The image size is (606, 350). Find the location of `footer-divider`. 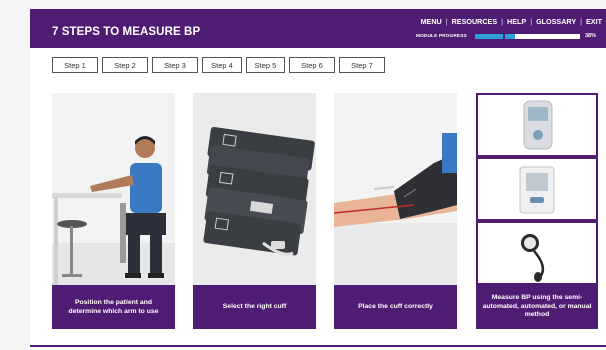

footer-divider is located at coordinates (318, 346).